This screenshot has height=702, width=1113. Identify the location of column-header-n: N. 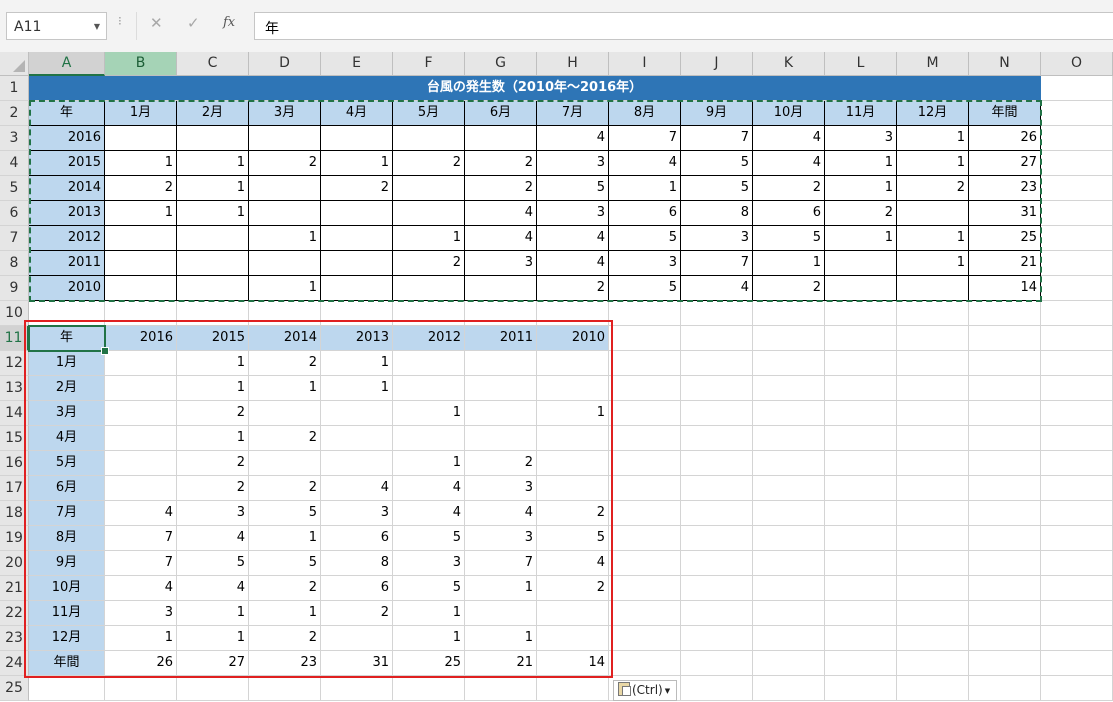
(1005, 64).